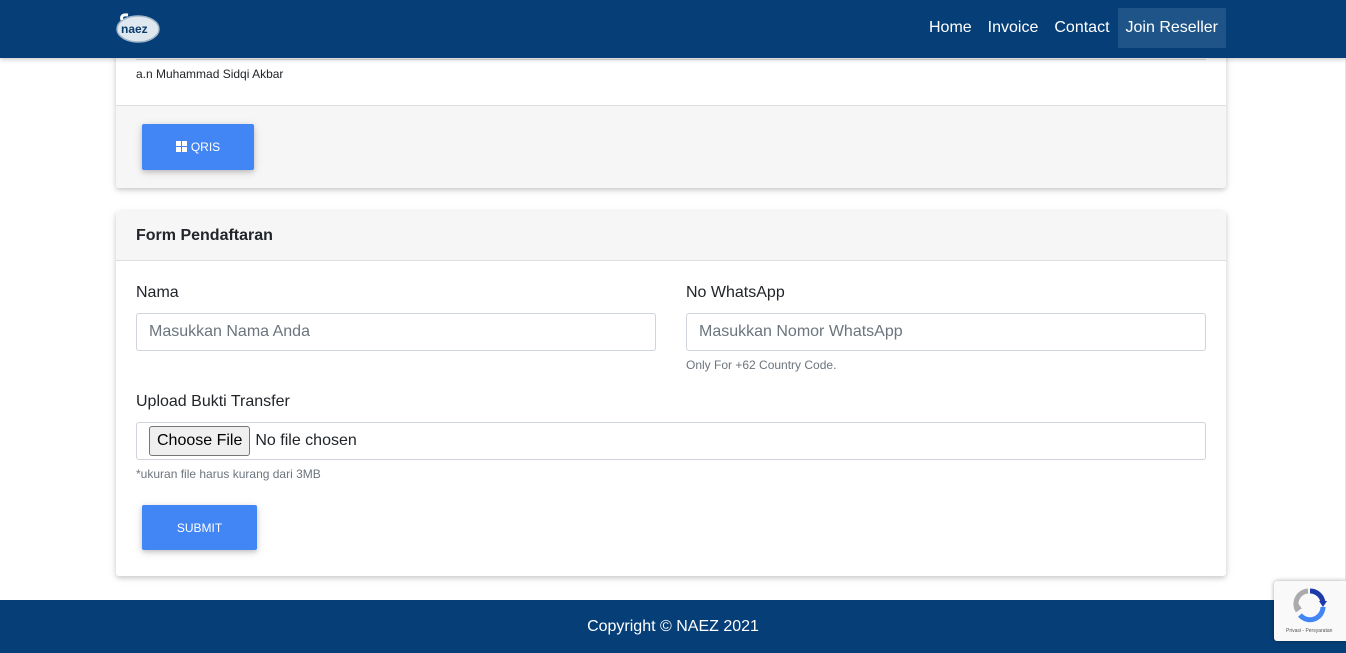  Describe the element at coordinates (199, 527) in the screenshot. I see `submit-button: SUBMIT` at that location.